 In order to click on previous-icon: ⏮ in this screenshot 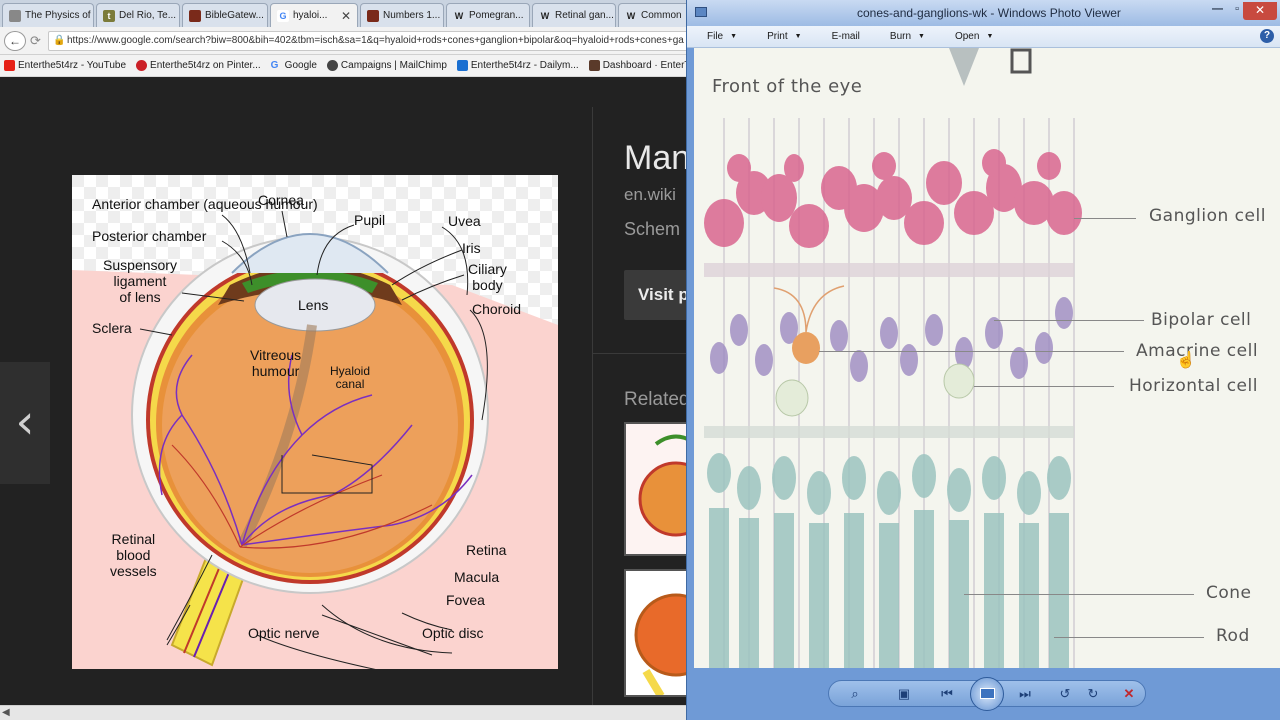, I will do `click(947, 694)`.